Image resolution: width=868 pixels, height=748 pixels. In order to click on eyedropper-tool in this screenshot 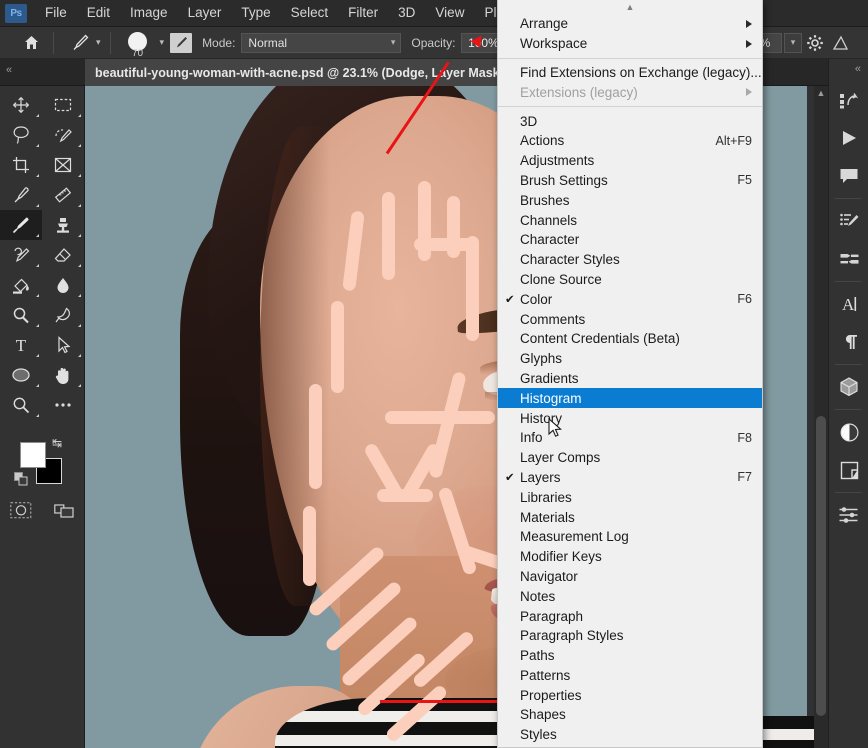, I will do `click(21, 195)`.